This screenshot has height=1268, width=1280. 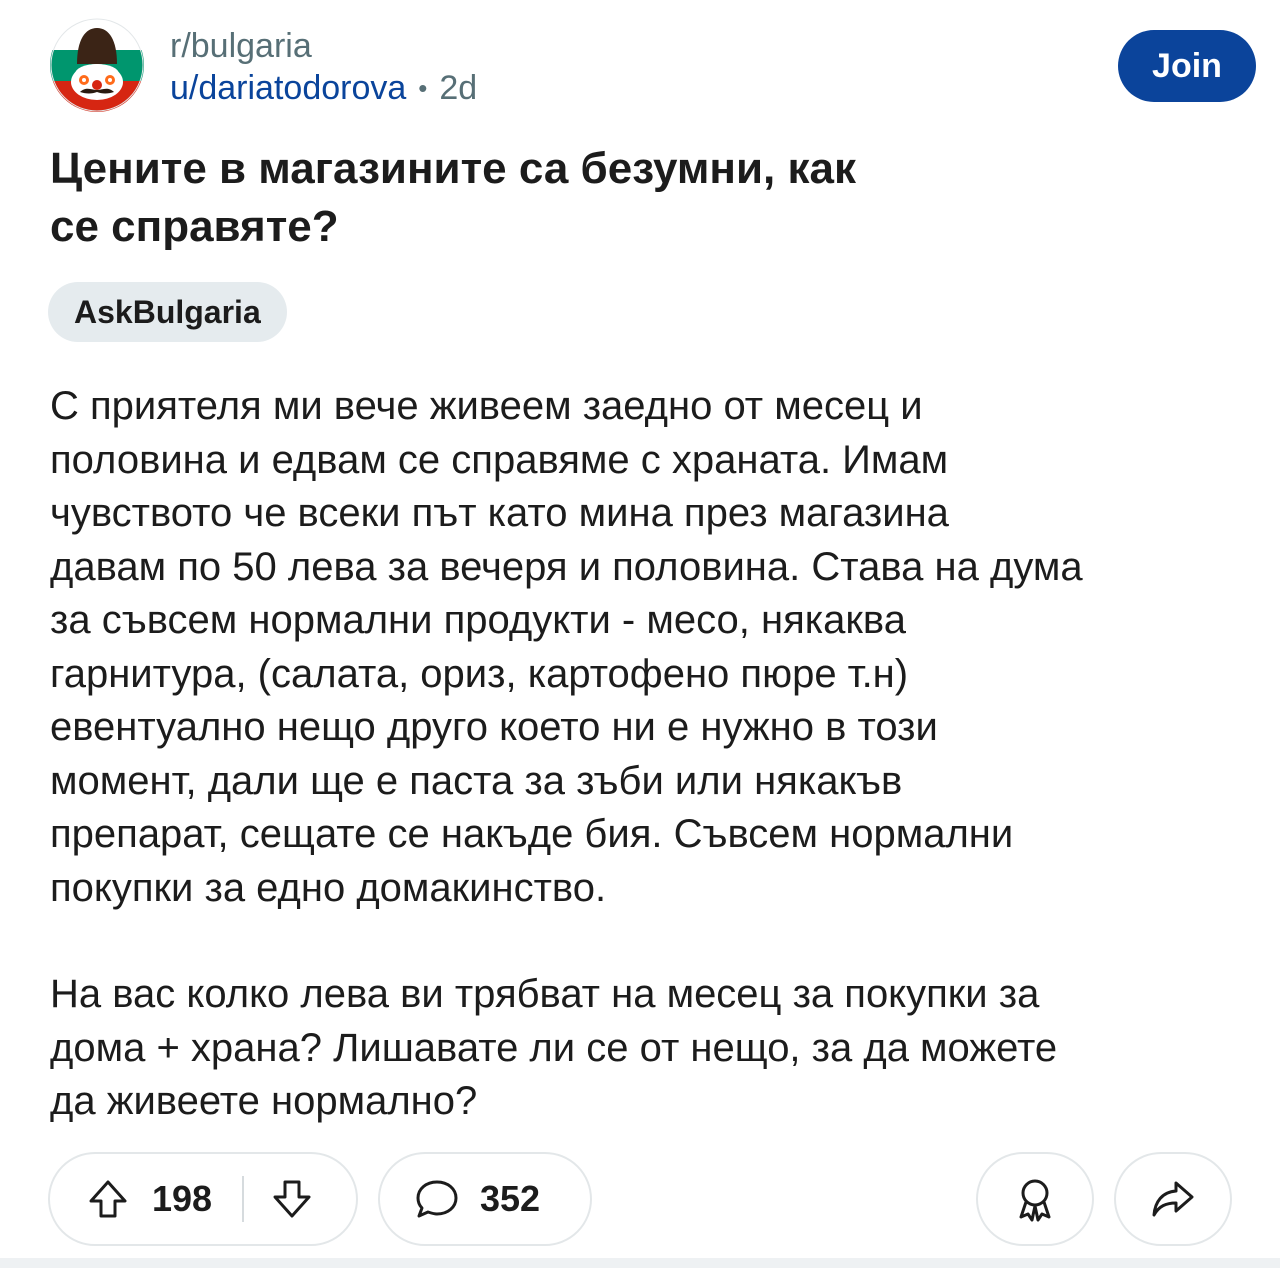 I want to click on award-button, so click(x=1035, y=1199).